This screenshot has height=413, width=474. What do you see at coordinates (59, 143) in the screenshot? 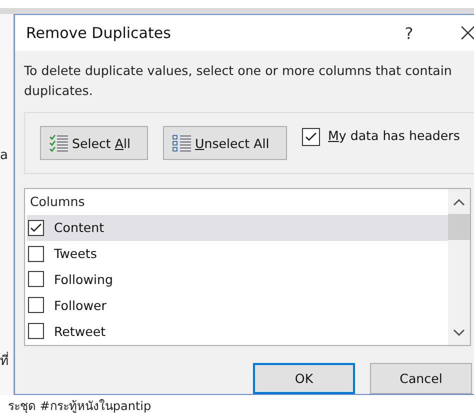
I see `checklist-icon` at bounding box center [59, 143].